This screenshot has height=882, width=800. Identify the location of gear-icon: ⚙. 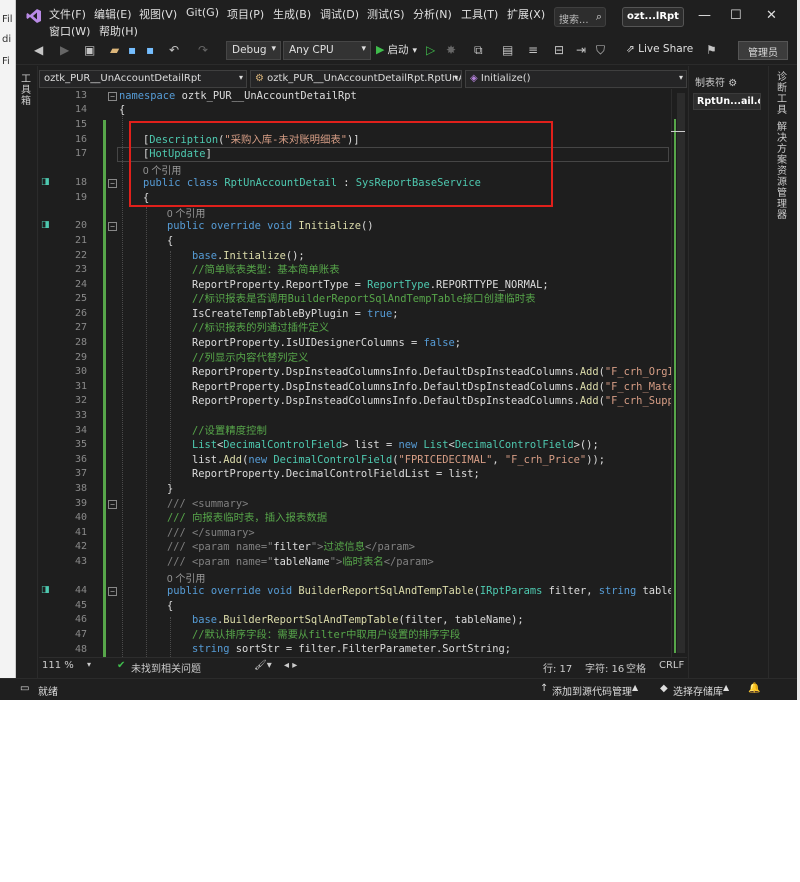
(732, 83).